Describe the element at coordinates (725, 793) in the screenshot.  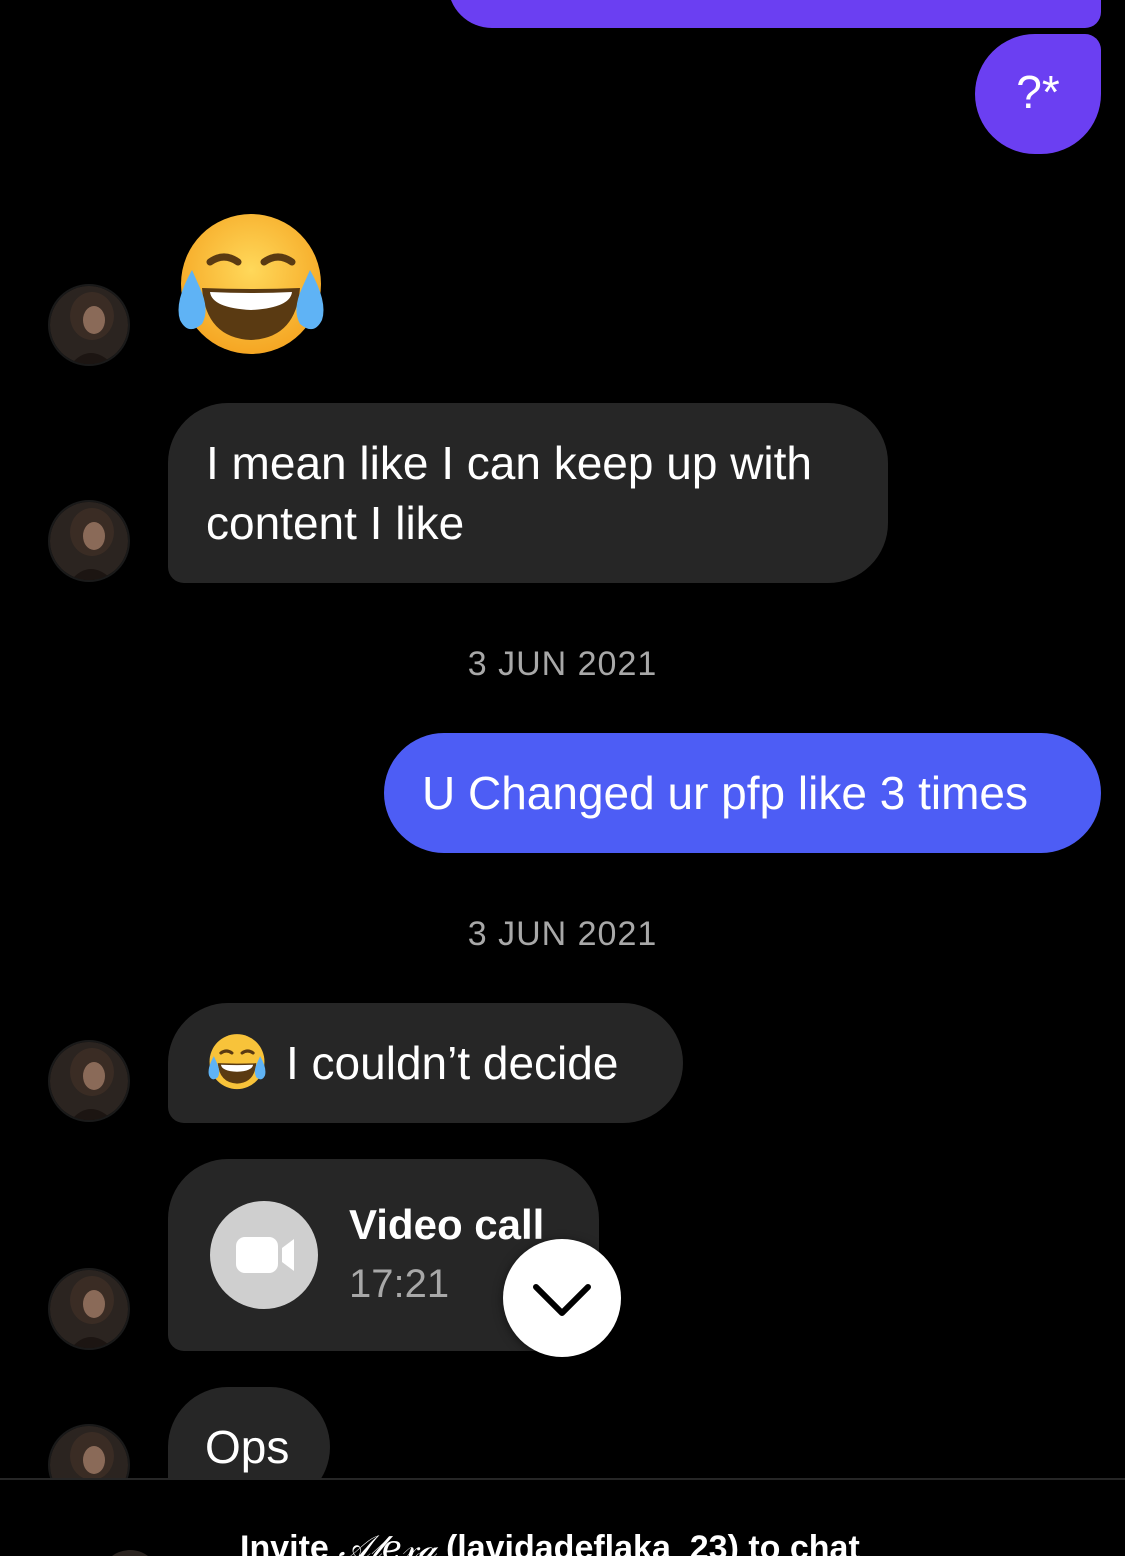
I see `message-text: U Changed ur pfp like 3 times` at that location.